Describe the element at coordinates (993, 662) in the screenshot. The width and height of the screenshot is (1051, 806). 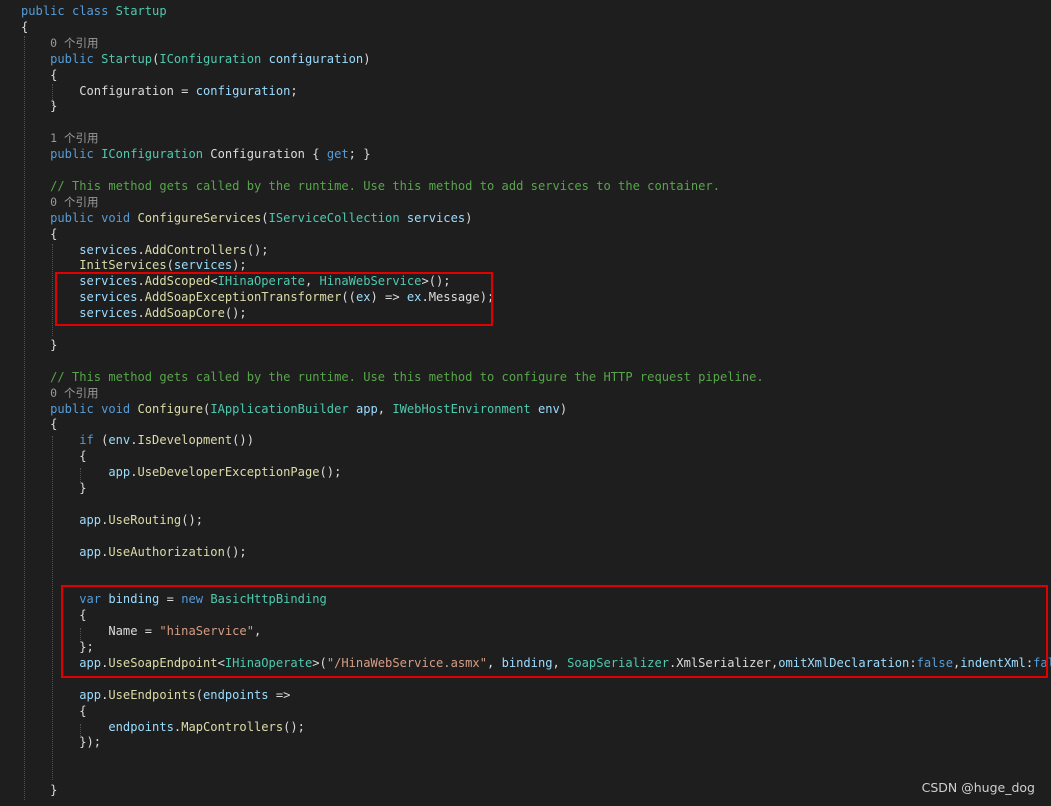
I see `code-token: indentXml` at that location.